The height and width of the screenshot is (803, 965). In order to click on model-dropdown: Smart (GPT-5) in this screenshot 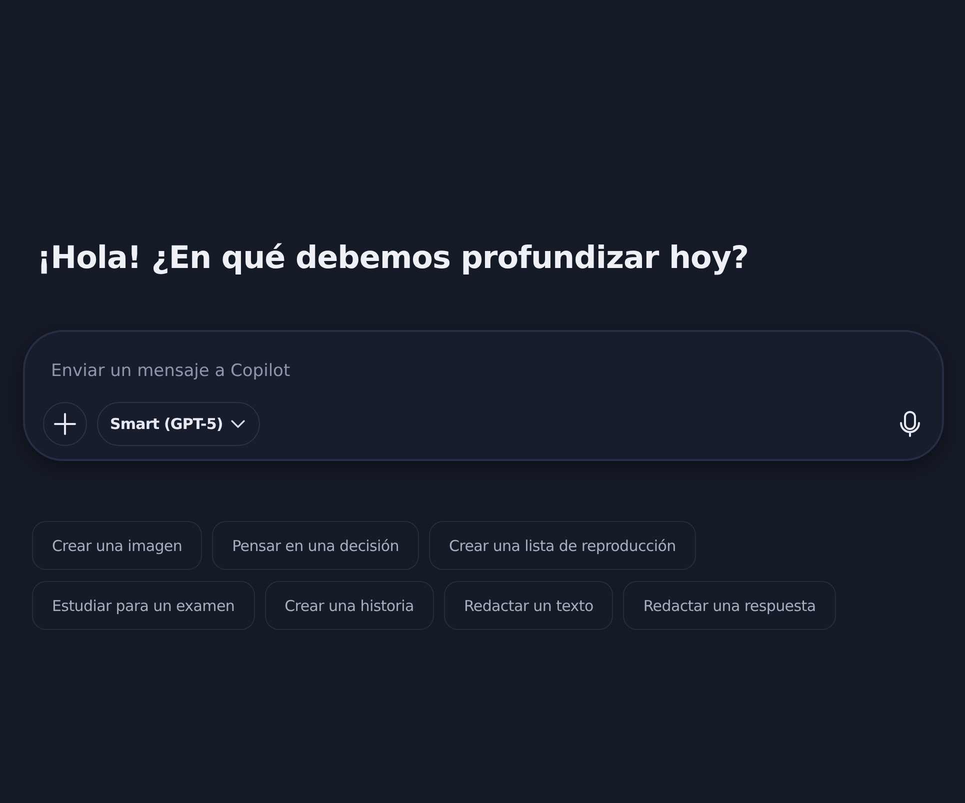, I will do `click(178, 424)`.